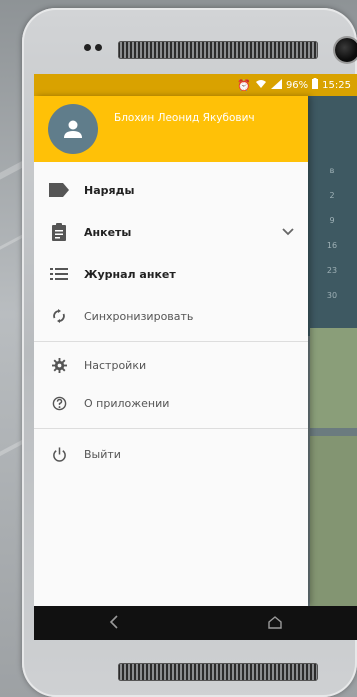 The height and width of the screenshot is (697, 357). I want to click on status-bar: ⏰ 96% 15:25, so click(195, 85).